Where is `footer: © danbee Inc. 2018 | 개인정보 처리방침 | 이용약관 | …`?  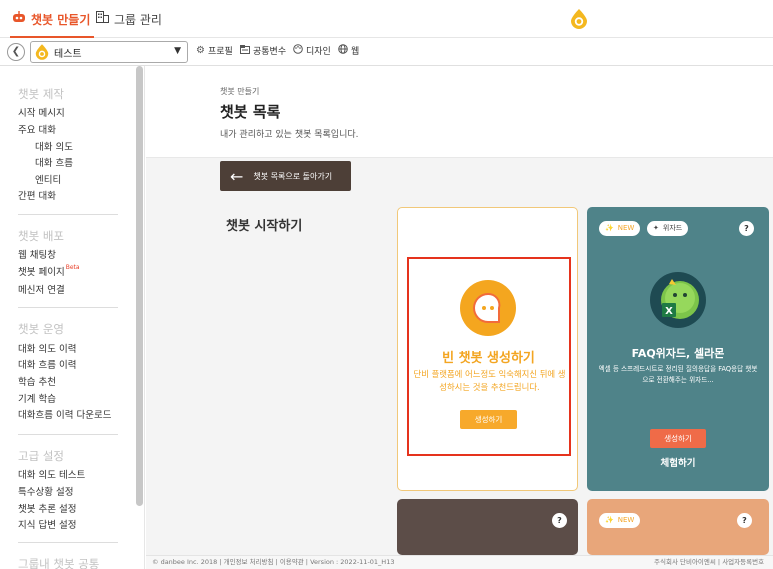
footer: © danbee Inc. 2018 | 개인정보 처리방침 | 이용약관 | … is located at coordinates (459, 562).